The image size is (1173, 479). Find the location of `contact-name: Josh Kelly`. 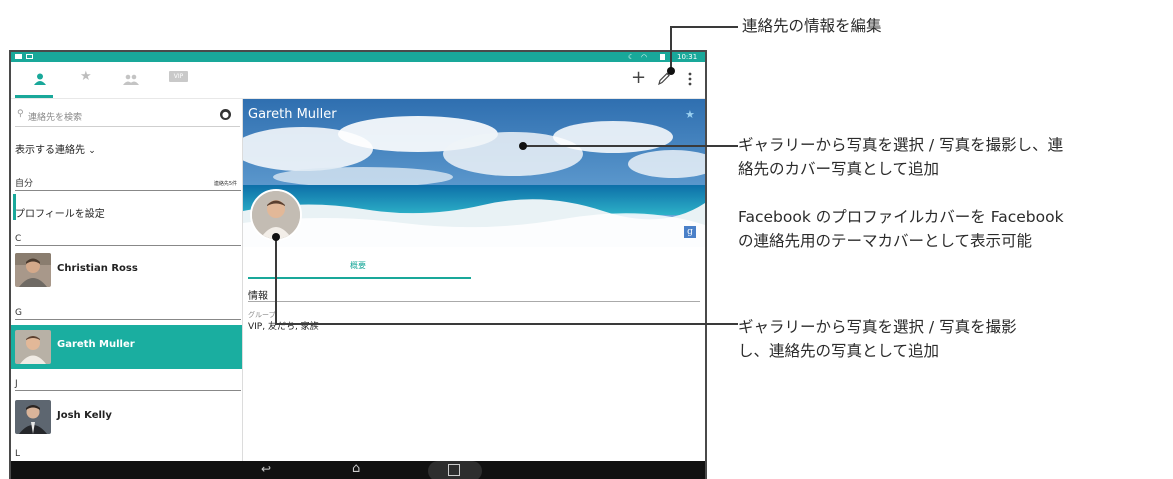

contact-name: Josh Kelly is located at coordinates (84, 415).